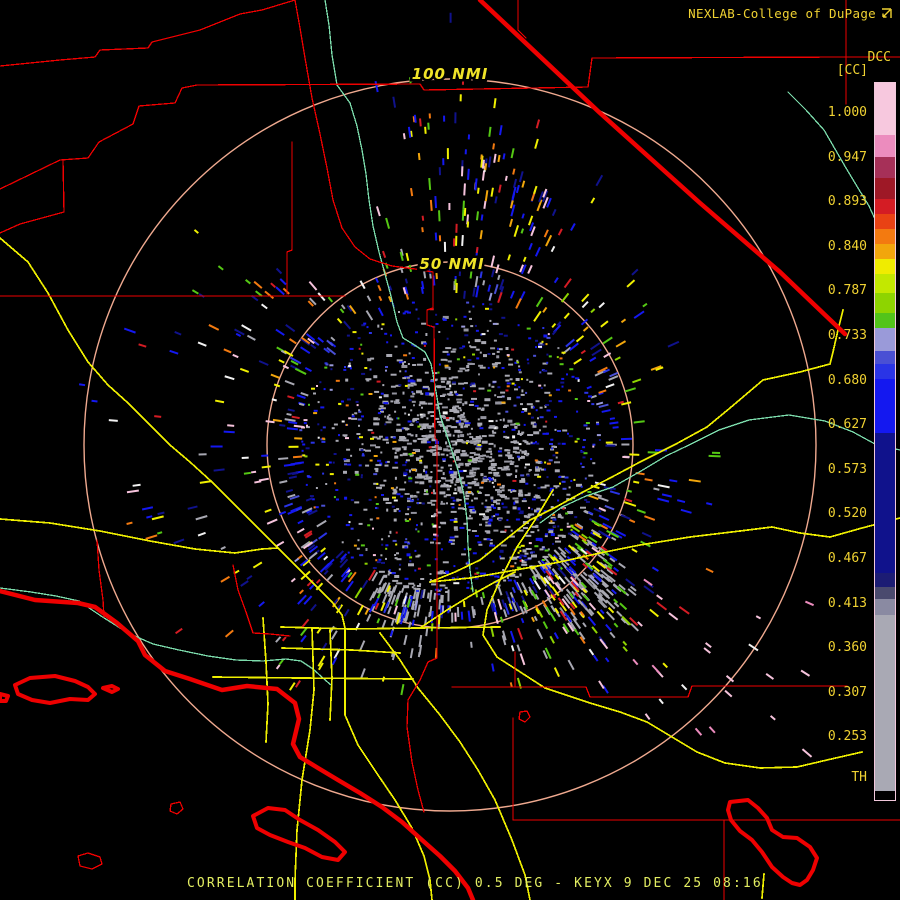 The width and height of the screenshot is (900, 900). What do you see at coordinates (847, 291) in the screenshot?
I see `legend-tick: 0.787` at bounding box center [847, 291].